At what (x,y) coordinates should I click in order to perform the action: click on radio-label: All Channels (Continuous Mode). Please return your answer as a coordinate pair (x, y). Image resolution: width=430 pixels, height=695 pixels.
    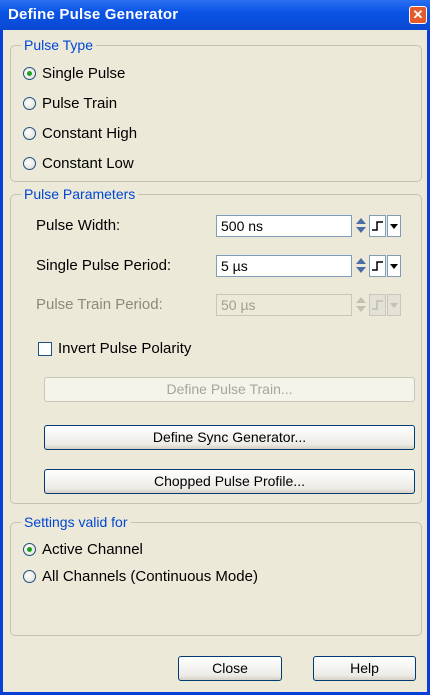
    Looking at the image, I should click on (150, 576).